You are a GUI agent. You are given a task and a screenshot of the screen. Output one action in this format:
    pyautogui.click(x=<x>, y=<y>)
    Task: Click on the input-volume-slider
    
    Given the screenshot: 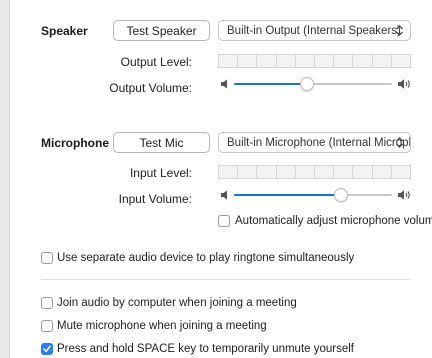 What is the action you would take?
    pyautogui.click(x=313, y=195)
    